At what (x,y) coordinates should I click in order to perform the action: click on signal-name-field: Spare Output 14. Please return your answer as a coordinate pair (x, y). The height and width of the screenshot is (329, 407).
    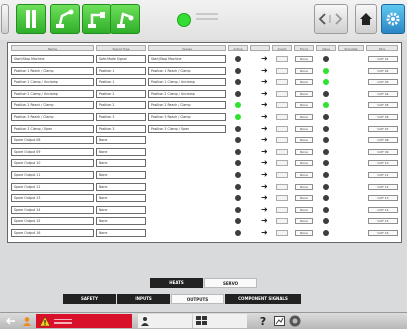
    Looking at the image, I should click on (52, 209).